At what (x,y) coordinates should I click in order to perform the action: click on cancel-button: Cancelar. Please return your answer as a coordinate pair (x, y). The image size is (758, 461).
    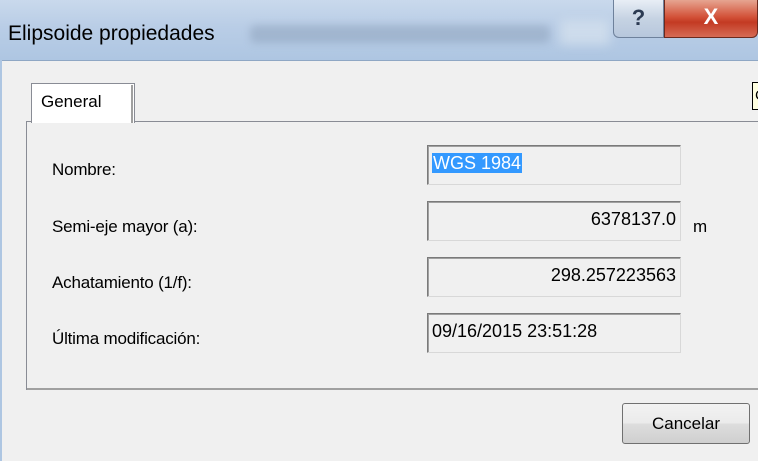
    Looking at the image, I should click on (686, 423).